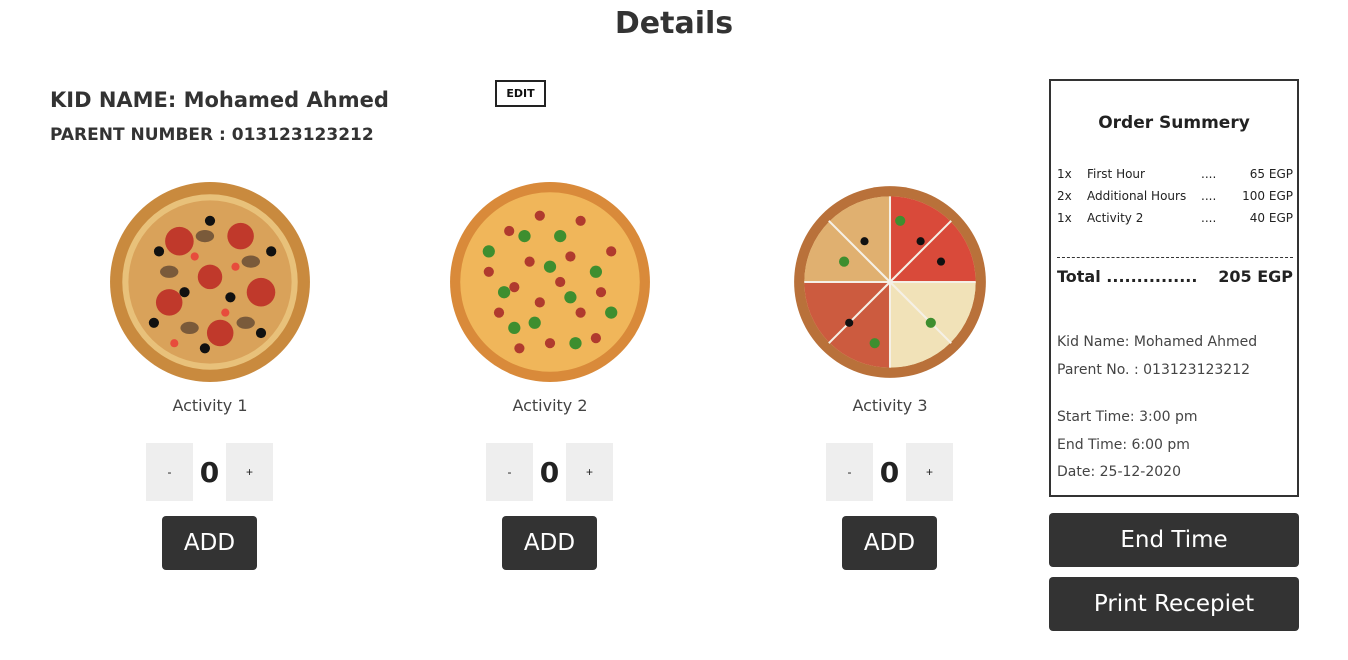 The image size is (1348, 660). What do you see at coordinates (1064, 196) in the screenshot?
I see `item-qty: 2x` at bounding box center [1064, 196].